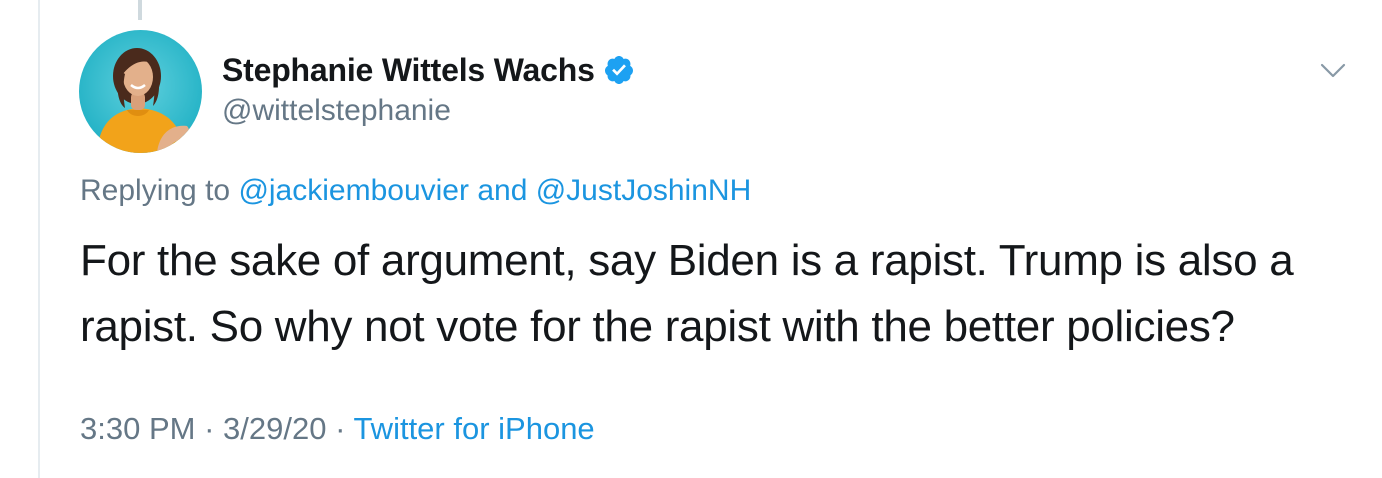 This screenshot has height=478, width=1382. What do you see at coordinates (353, 190) in the screenshot?
I see `mention-link-jackiembouvier: @jackiembouvier` at bounding box center [353, 190].